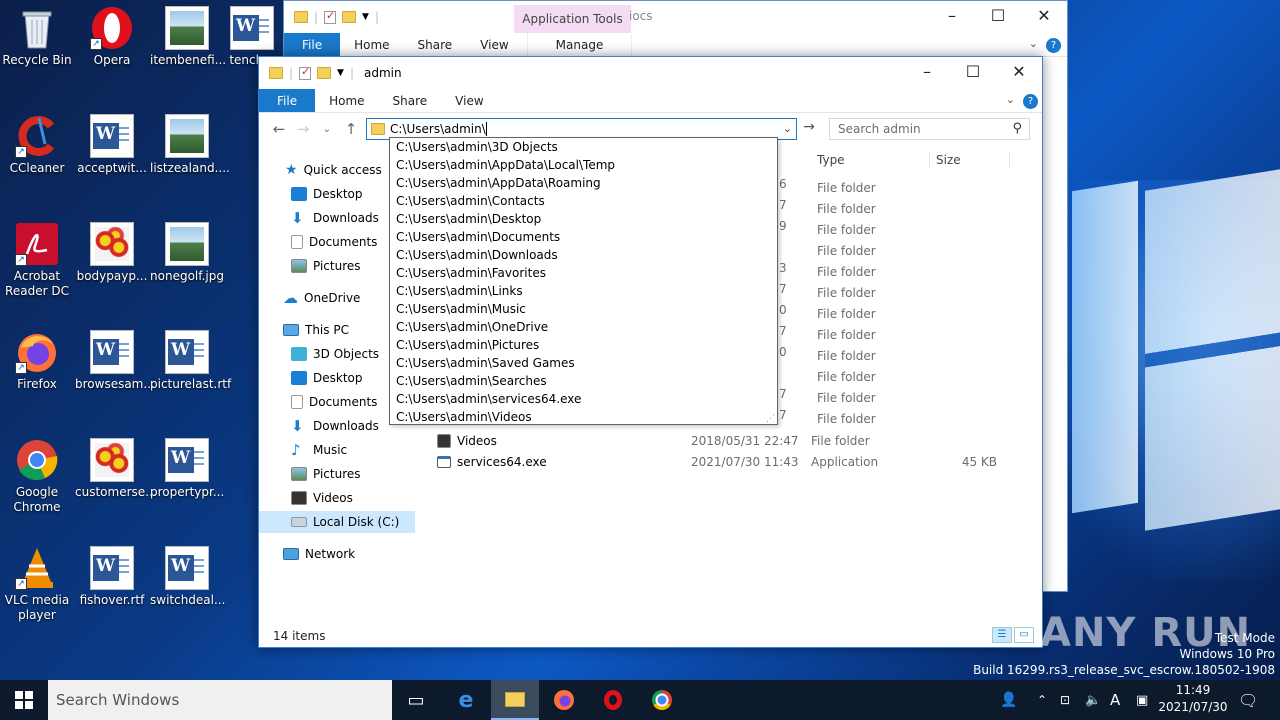 The image size is (1280, 720). I want to click on table-row: Videos 2018/05/31 22:47 File folder, so click(732, 440).